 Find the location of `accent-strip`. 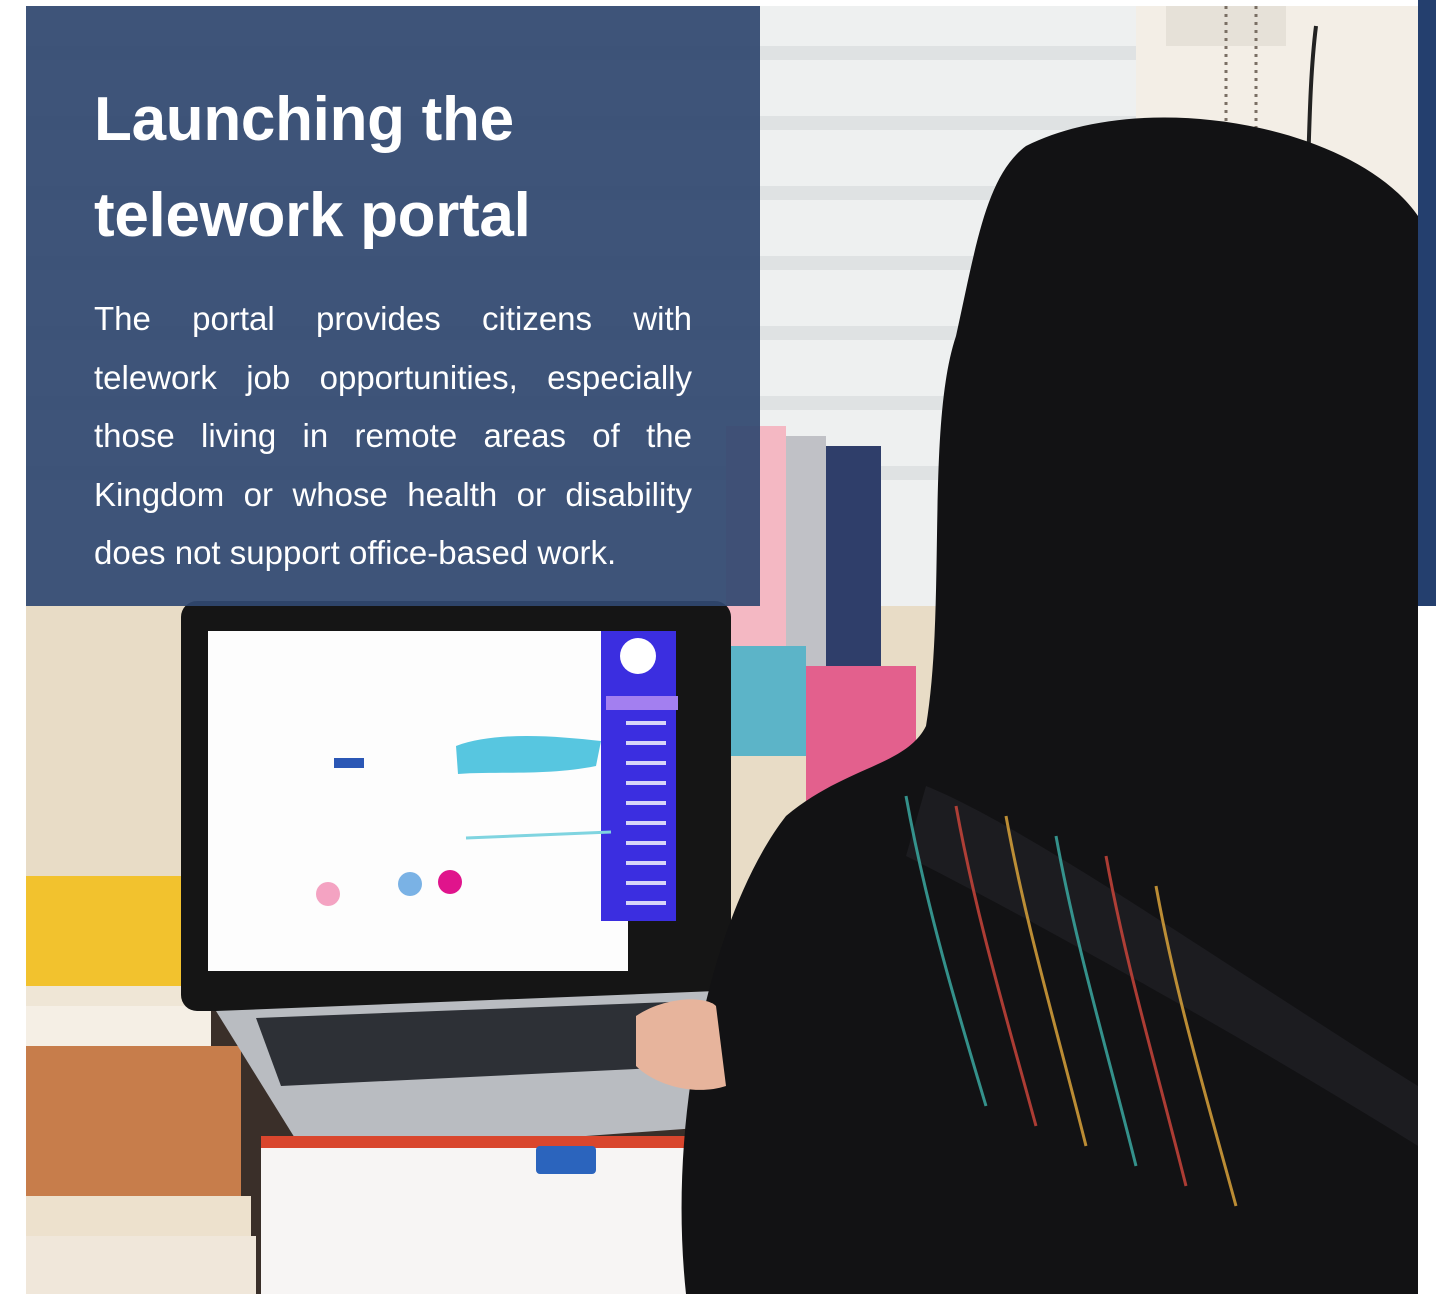

accent-strip is located at coordinates (1427, 303).